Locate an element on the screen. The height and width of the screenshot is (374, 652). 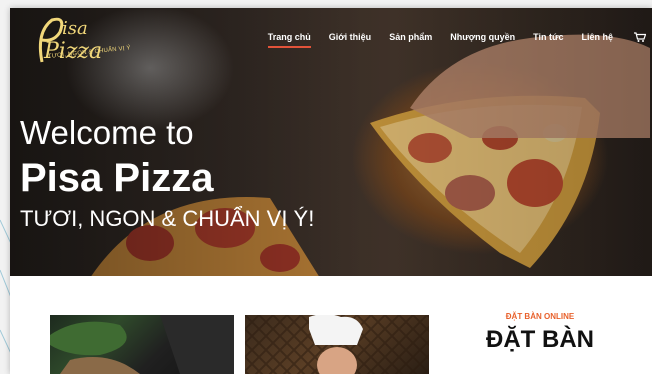
svg-text: isa is located at coordinates (75, 28).